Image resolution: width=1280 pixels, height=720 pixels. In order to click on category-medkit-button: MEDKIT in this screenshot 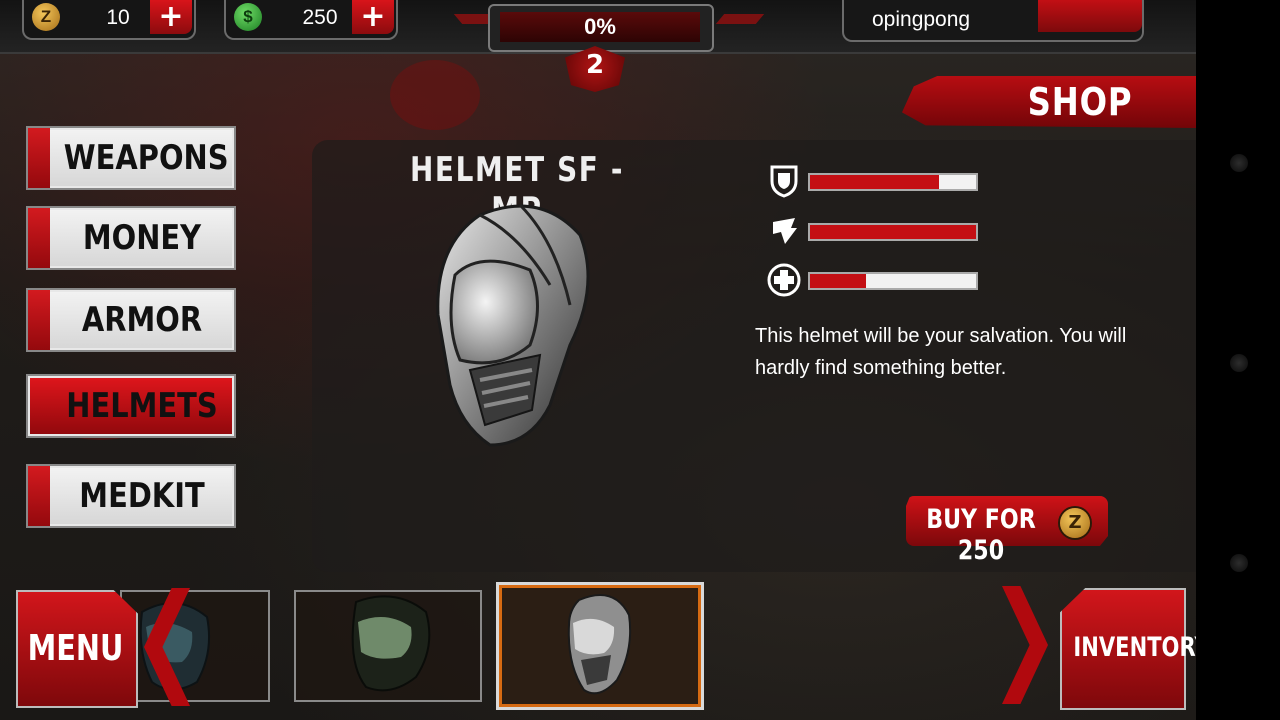, I will do `click(131, 496)`.